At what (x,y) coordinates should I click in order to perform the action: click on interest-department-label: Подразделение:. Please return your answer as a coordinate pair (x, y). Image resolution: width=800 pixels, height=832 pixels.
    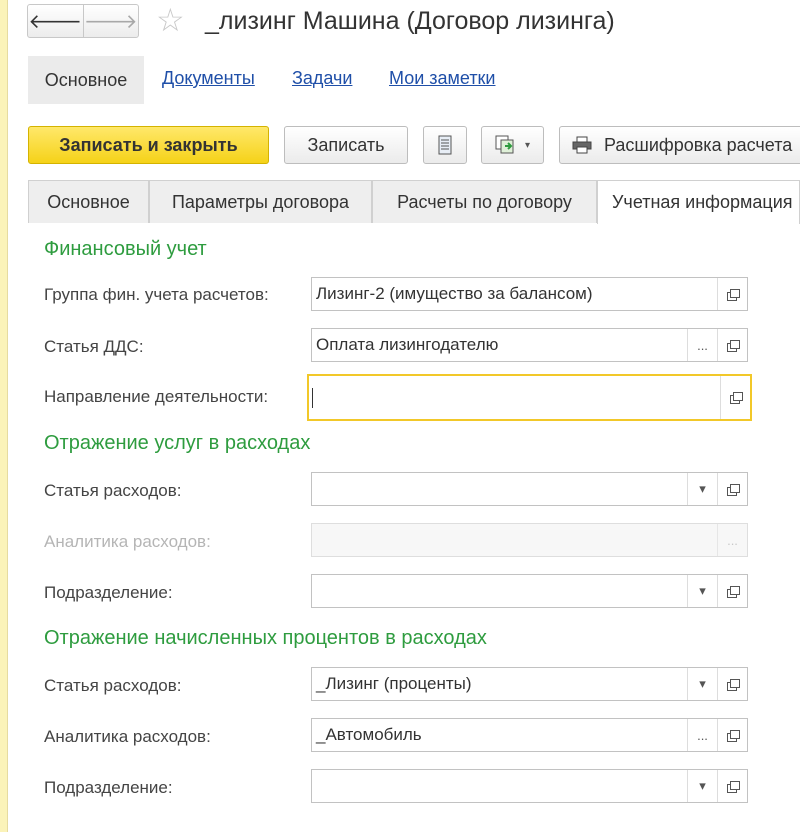
    Looking at the image, I should click on (108, 787).